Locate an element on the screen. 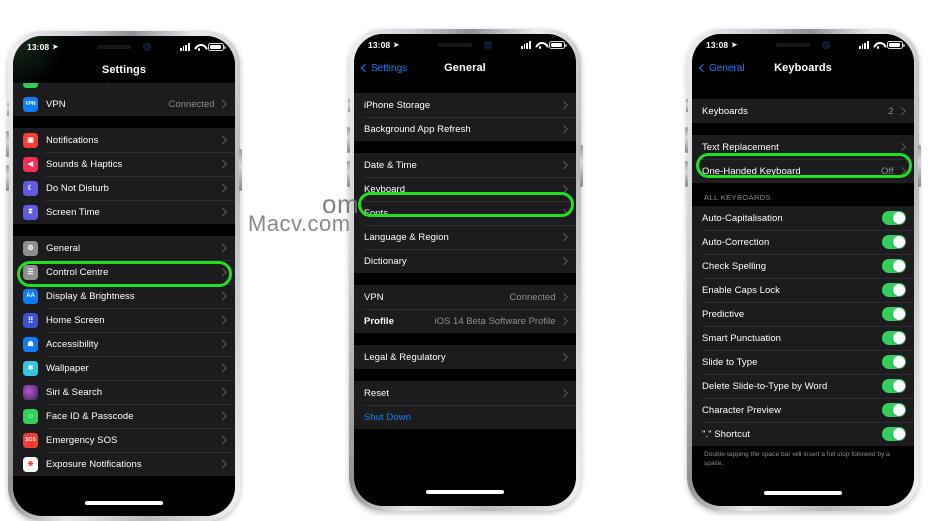 The width and height of the screenshot is (931, 521). row-text-replacement: Text Replacement is located at coordinates (803, 147).